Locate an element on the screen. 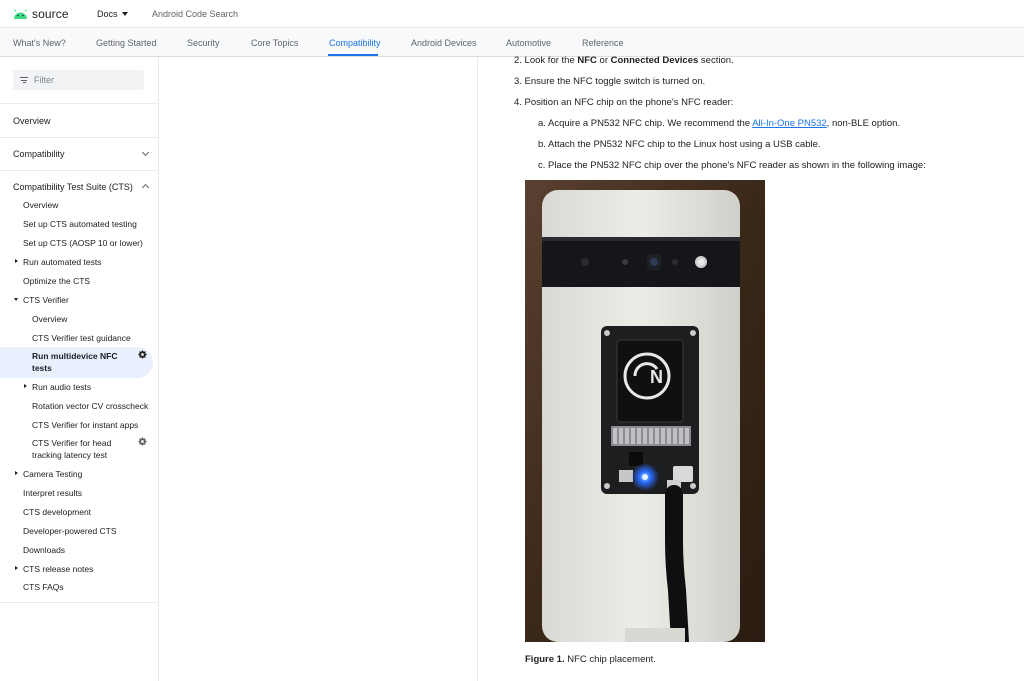 The height and width of the screenshot is (681, 1024). sidebar-item-cts-faqs: CTS FAQs is located at coordinates (43, 587).